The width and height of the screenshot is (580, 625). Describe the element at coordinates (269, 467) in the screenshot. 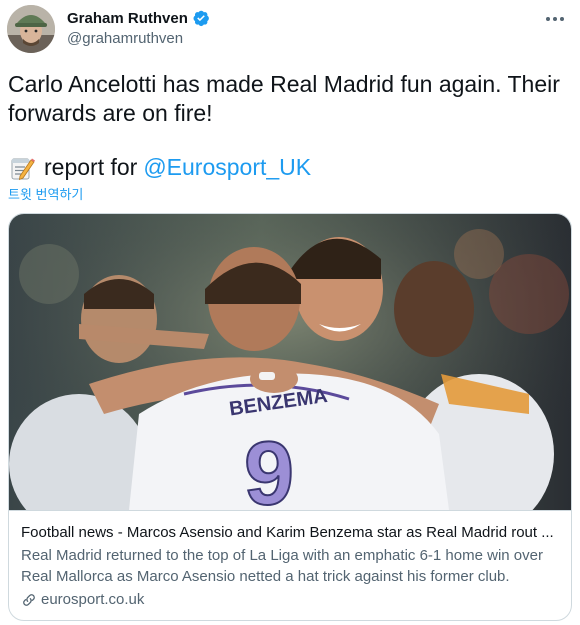

I see `svg-text: 9` at that location.